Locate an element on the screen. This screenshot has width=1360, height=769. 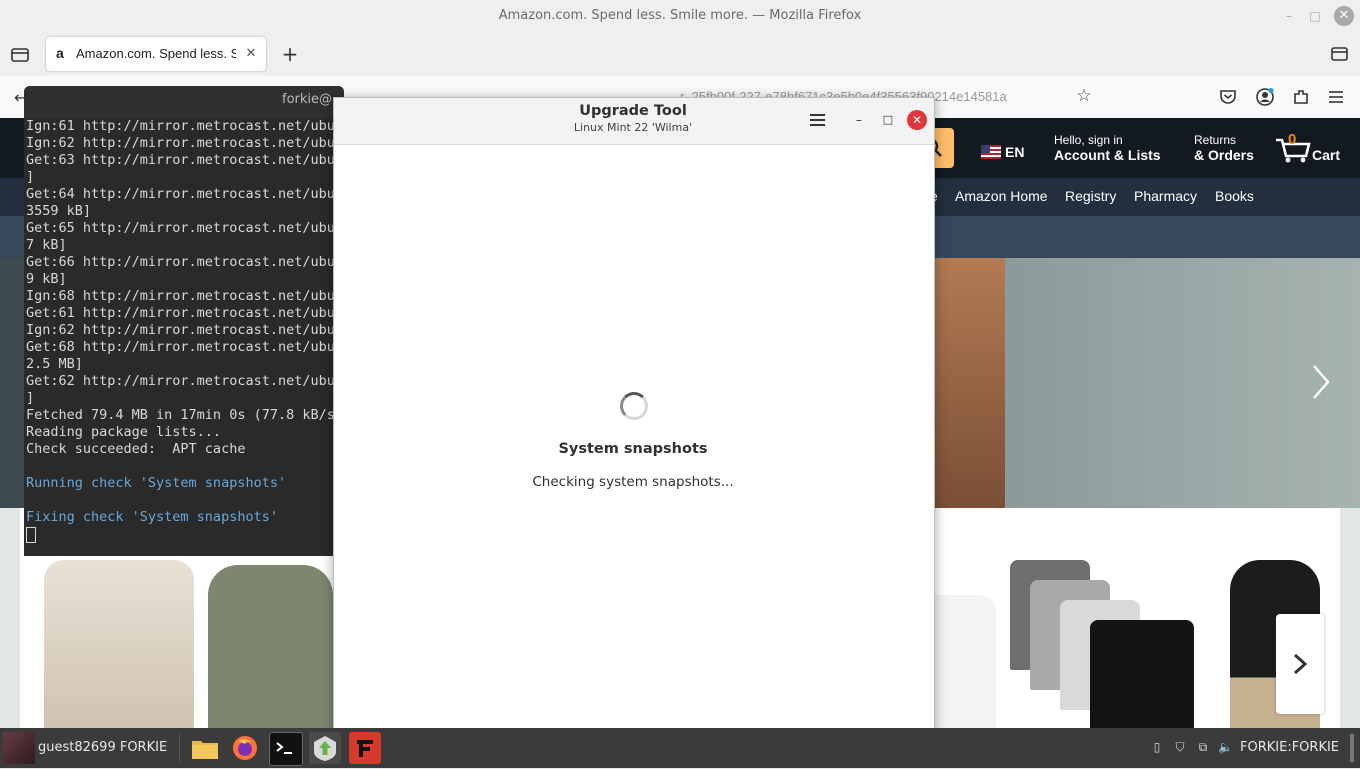
tshirt-stack-black is located at coordinates (1142, 675).